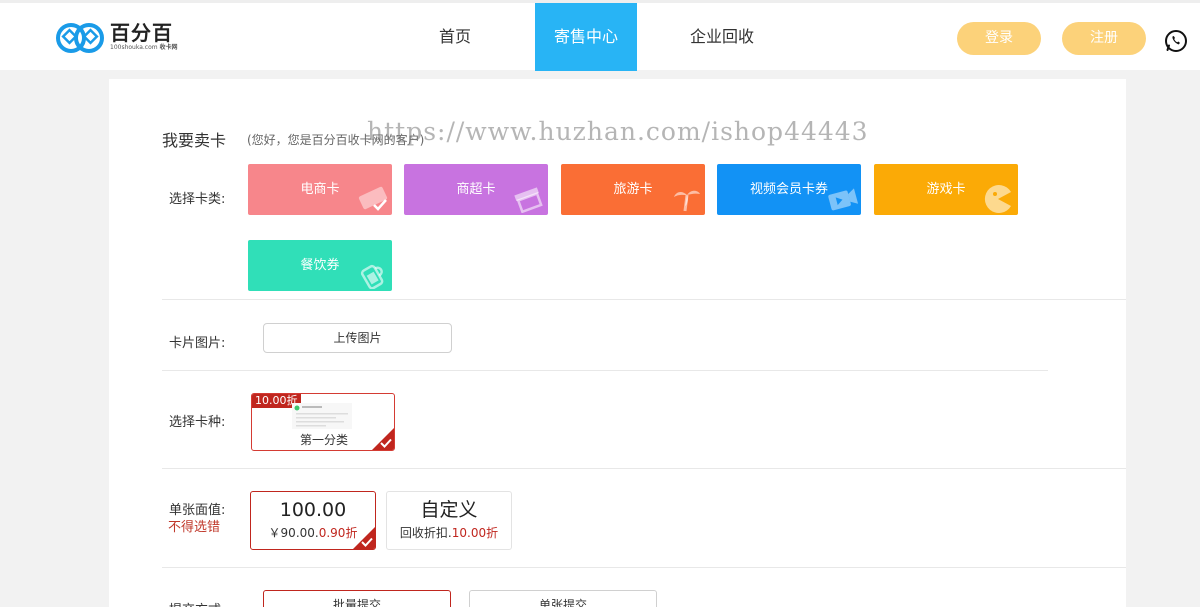 This screenshot has height=607, width=1200. Describe the element at coordinates (197, 603) in the screenshot. I see `submit-method-label: 提交方式:` at that location.